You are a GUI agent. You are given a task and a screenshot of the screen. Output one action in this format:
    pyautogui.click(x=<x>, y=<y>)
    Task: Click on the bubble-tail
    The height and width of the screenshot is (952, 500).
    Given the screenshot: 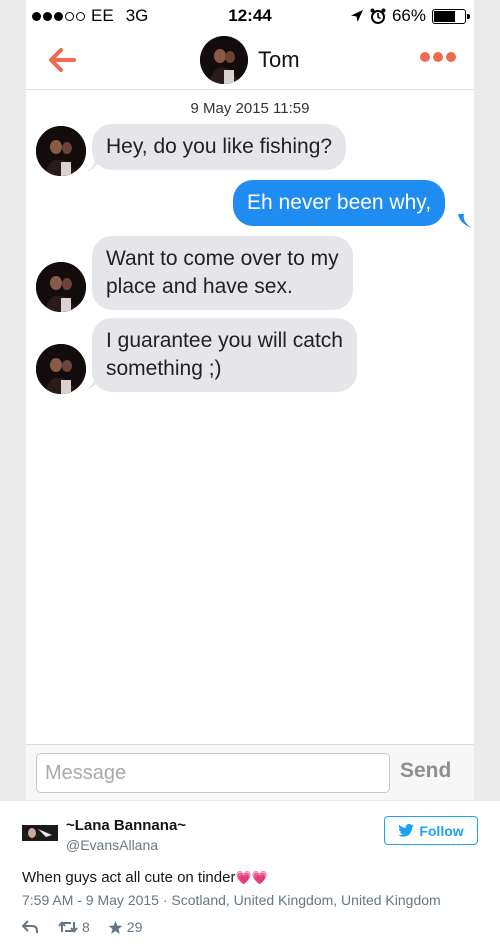 What is the action you would take?
    pyautogui.click(x=465, y=221)
    